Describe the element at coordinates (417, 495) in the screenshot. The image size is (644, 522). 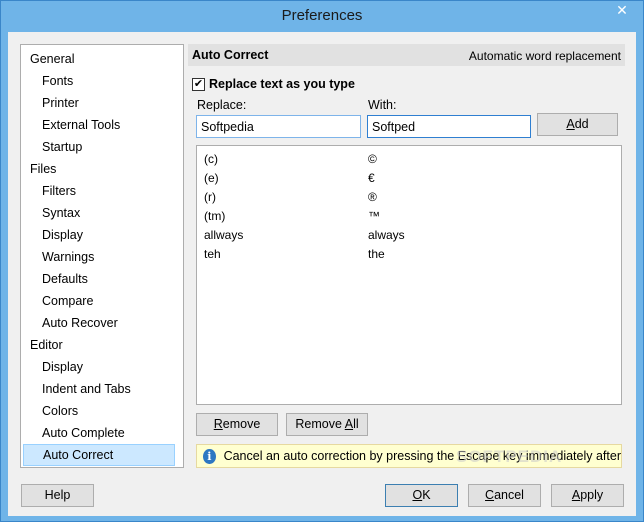
I see `ok-mnemonic: O` at that location.